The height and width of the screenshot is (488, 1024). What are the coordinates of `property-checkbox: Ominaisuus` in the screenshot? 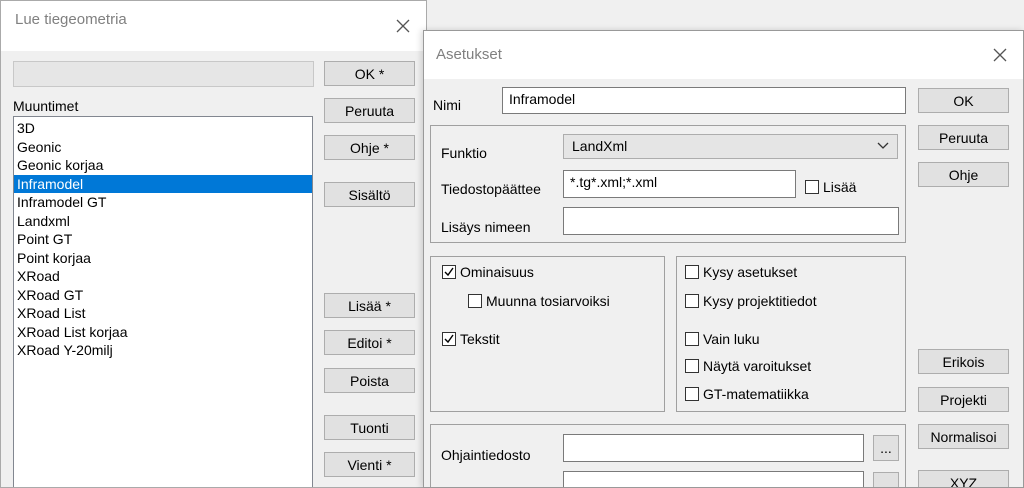 It's located at (488, 272).